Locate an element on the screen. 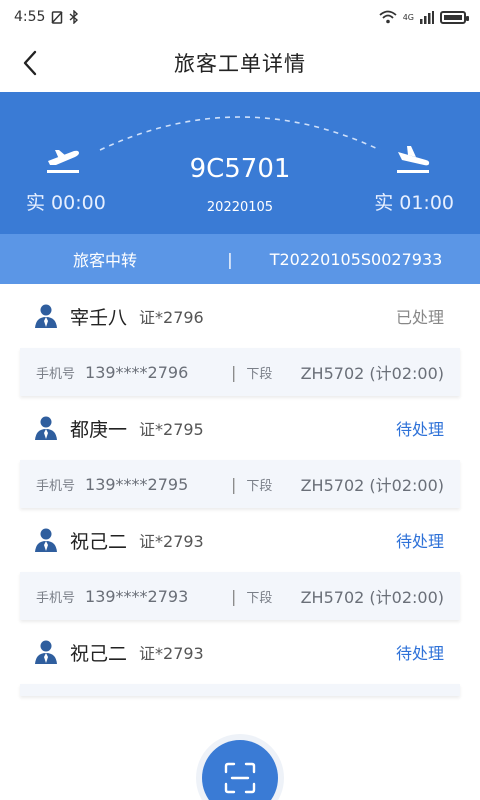 Image resolution: width=480 pixels, height=800 pixels. order-info-bar: 旅客中转 | T20220105S0027933 is located at coordinates (240, 259).